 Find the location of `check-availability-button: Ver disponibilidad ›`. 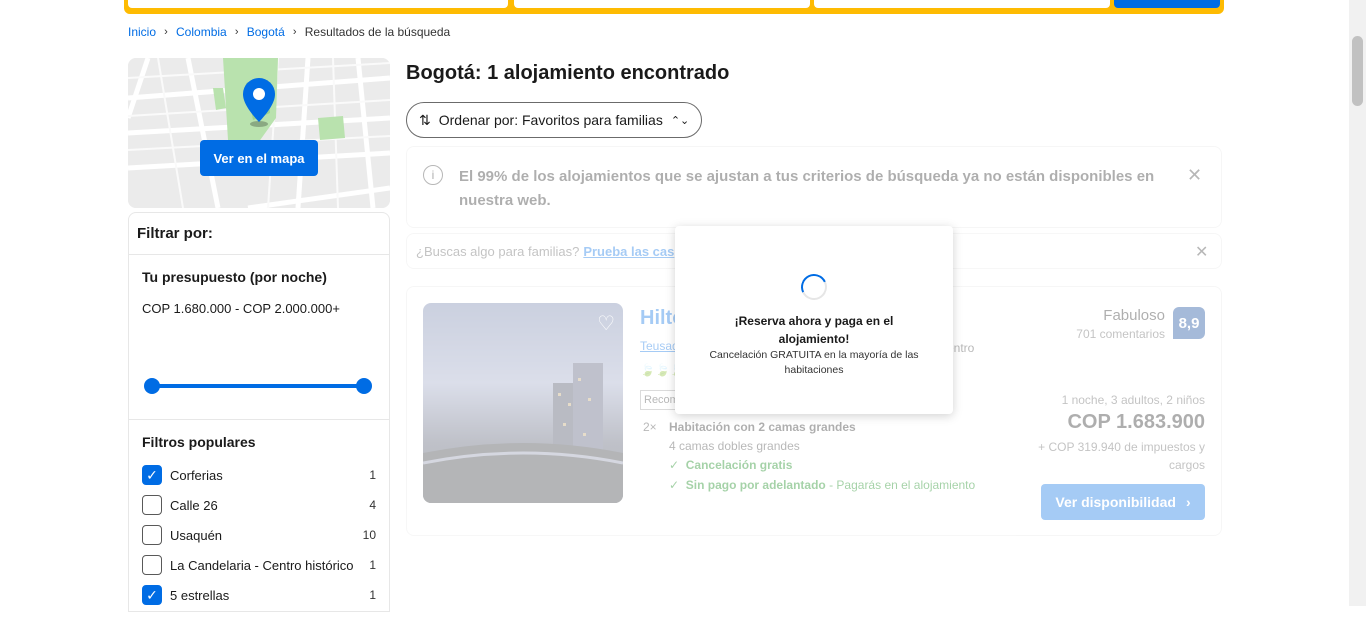

check-availability-button: Ver disponibilidad › is located at coordinates (1123, 502).